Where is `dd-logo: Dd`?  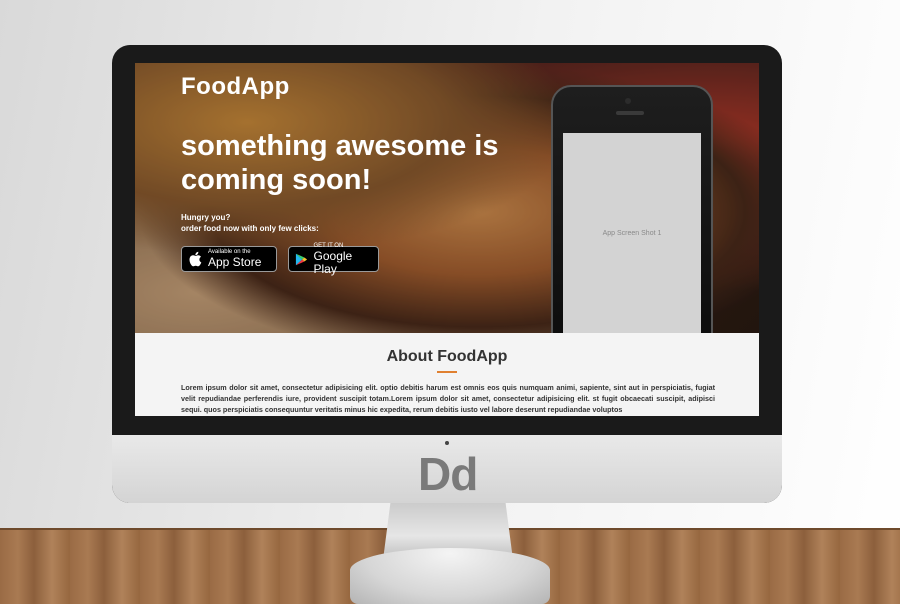
dd-logo: Dd is located at coordinates (448, 474).